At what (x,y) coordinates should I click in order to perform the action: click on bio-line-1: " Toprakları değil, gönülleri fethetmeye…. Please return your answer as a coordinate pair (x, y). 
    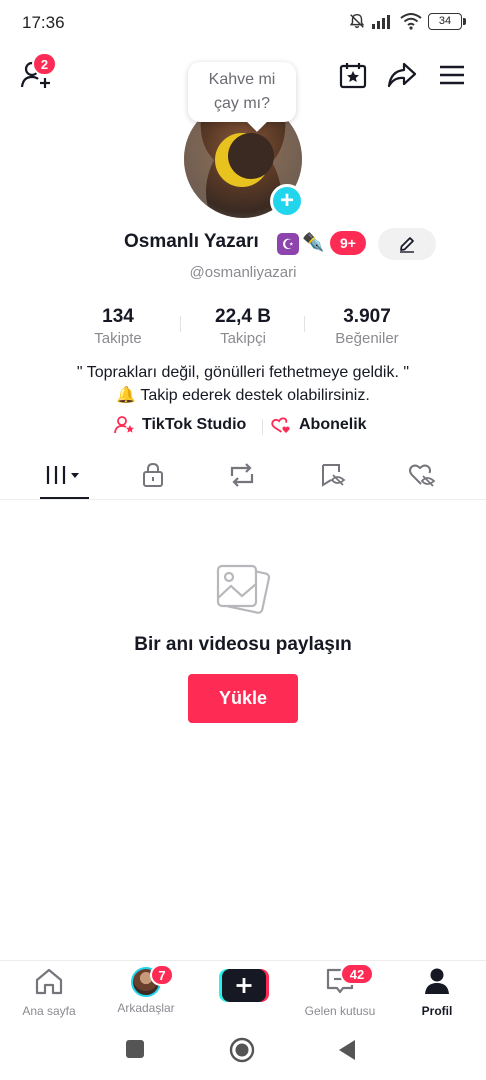
    Looking at the image, I should click on (243, 372).